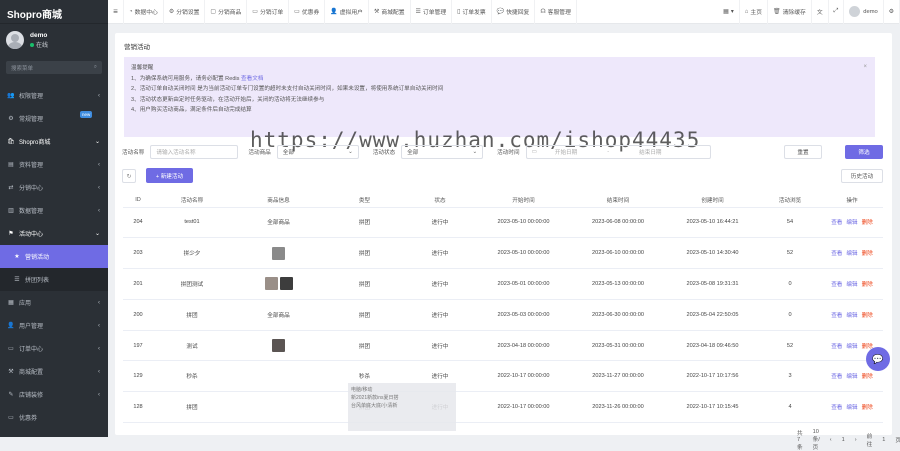 This screenshot has height=451, width=900. Describe the element at coordinates (54, 118) in the screenshot. I see `sidebar-item-1: ⚙ 常规管理 new` at that location.